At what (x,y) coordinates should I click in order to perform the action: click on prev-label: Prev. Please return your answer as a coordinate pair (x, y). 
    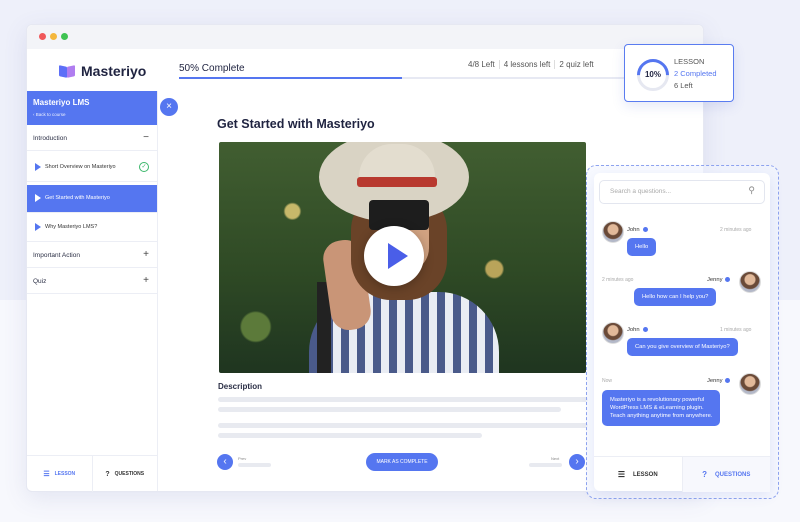
    Looking at the image, I should click on (242, 458).